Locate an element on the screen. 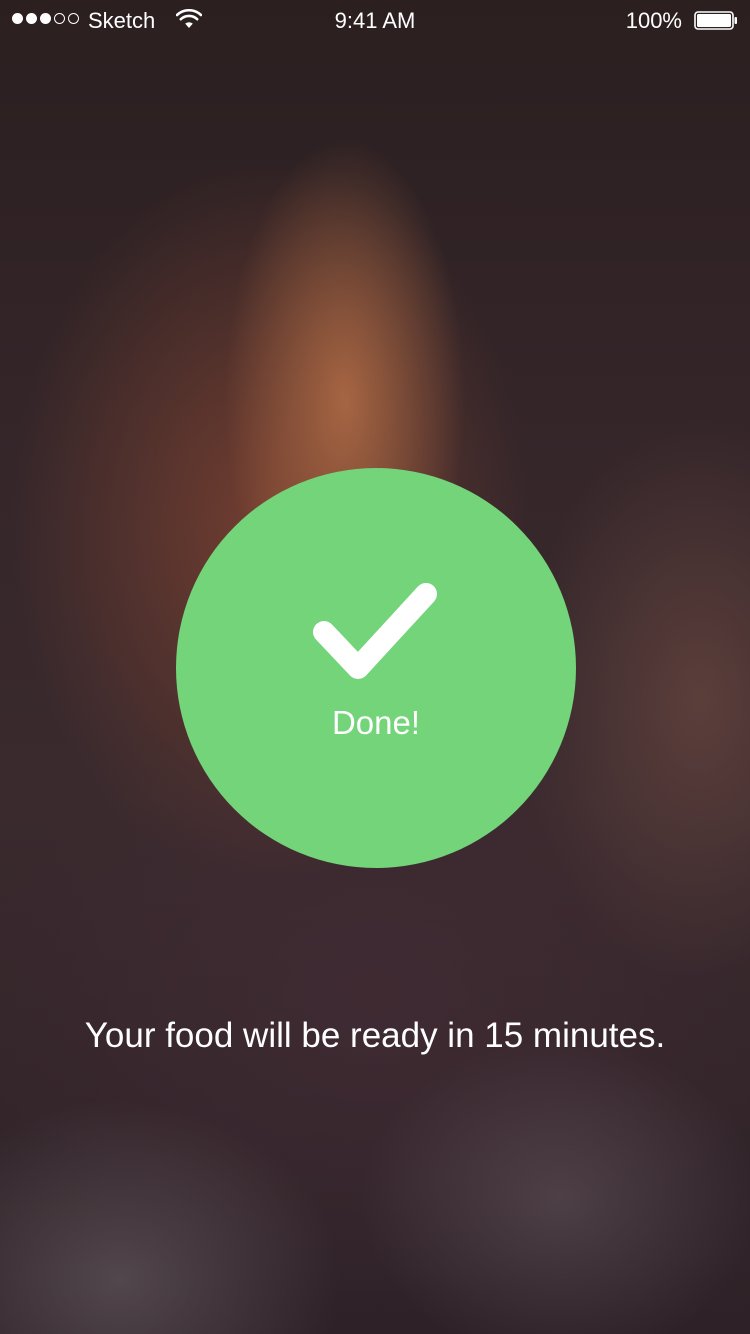 This screenshot has width=750, height=1334. done-label: Done! is located at coordinates (376, 722).